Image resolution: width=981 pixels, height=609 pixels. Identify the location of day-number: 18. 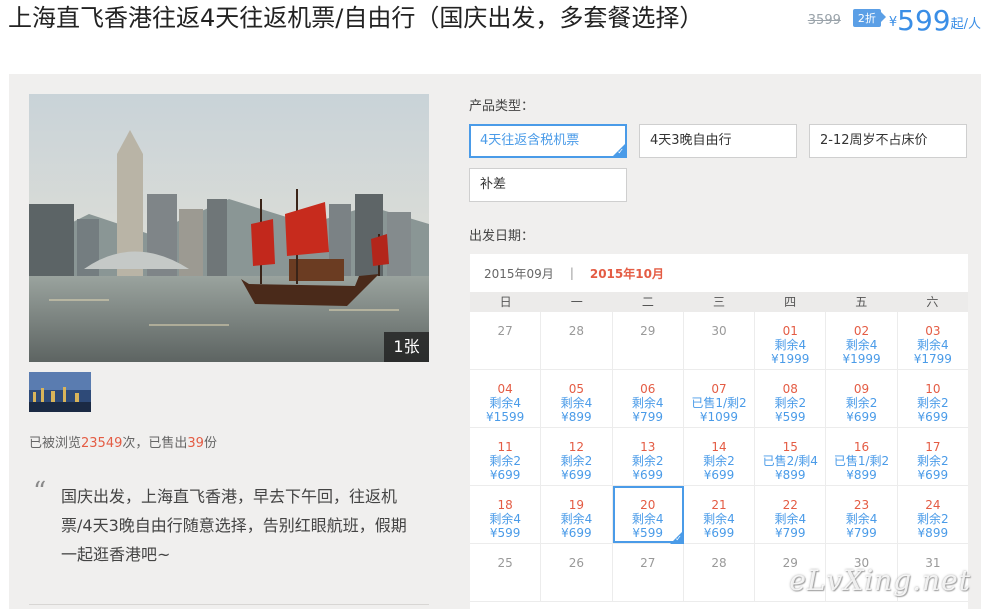
(505, 505).